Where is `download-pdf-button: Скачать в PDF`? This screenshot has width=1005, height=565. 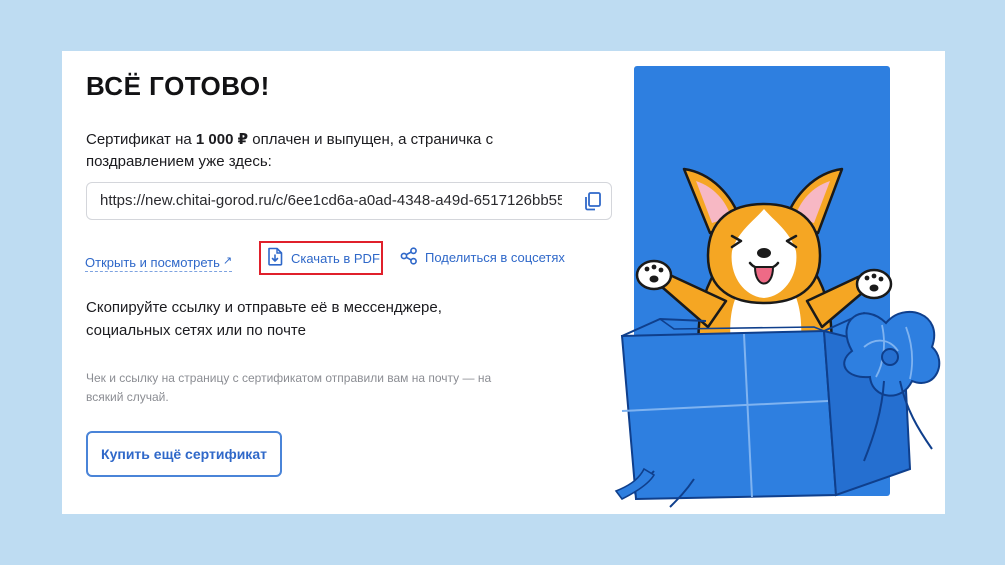
download-pdf-button: Скачать в PDF is located at coordinates (321, 258).